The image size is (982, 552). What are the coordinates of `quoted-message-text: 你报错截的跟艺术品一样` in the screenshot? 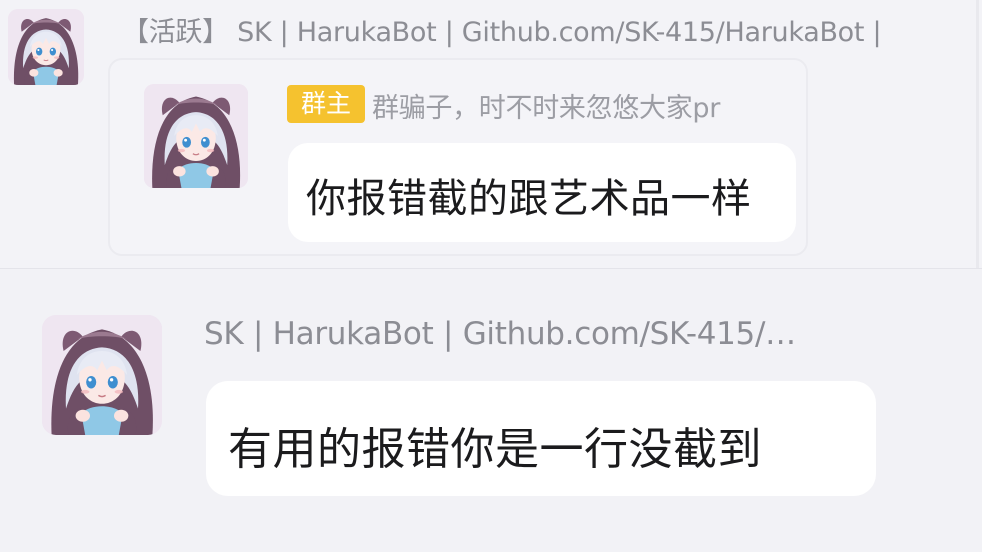 It's located at (529, 199).